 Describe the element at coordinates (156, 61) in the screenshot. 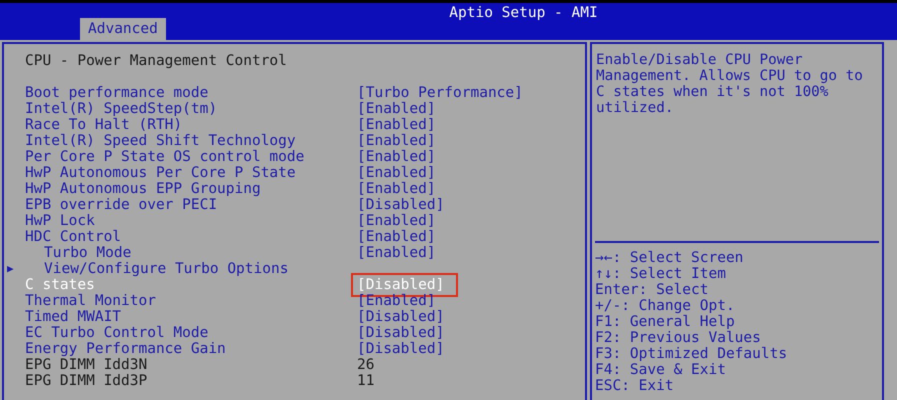

I see `section-title: CPU - Power Management Control` at that location.